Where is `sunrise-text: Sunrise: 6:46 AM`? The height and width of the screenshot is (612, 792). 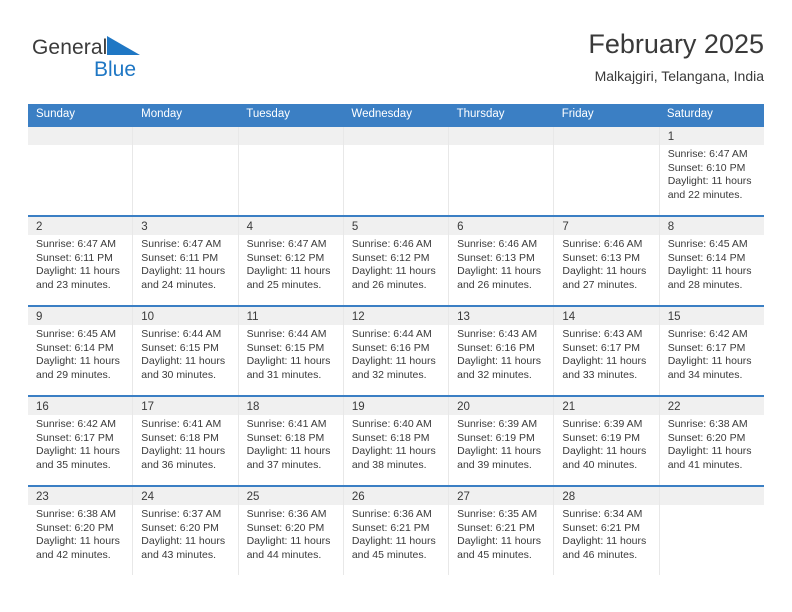 sunrise-text: Sunrise: 6:46 AM is located at coordinates (497, 244).